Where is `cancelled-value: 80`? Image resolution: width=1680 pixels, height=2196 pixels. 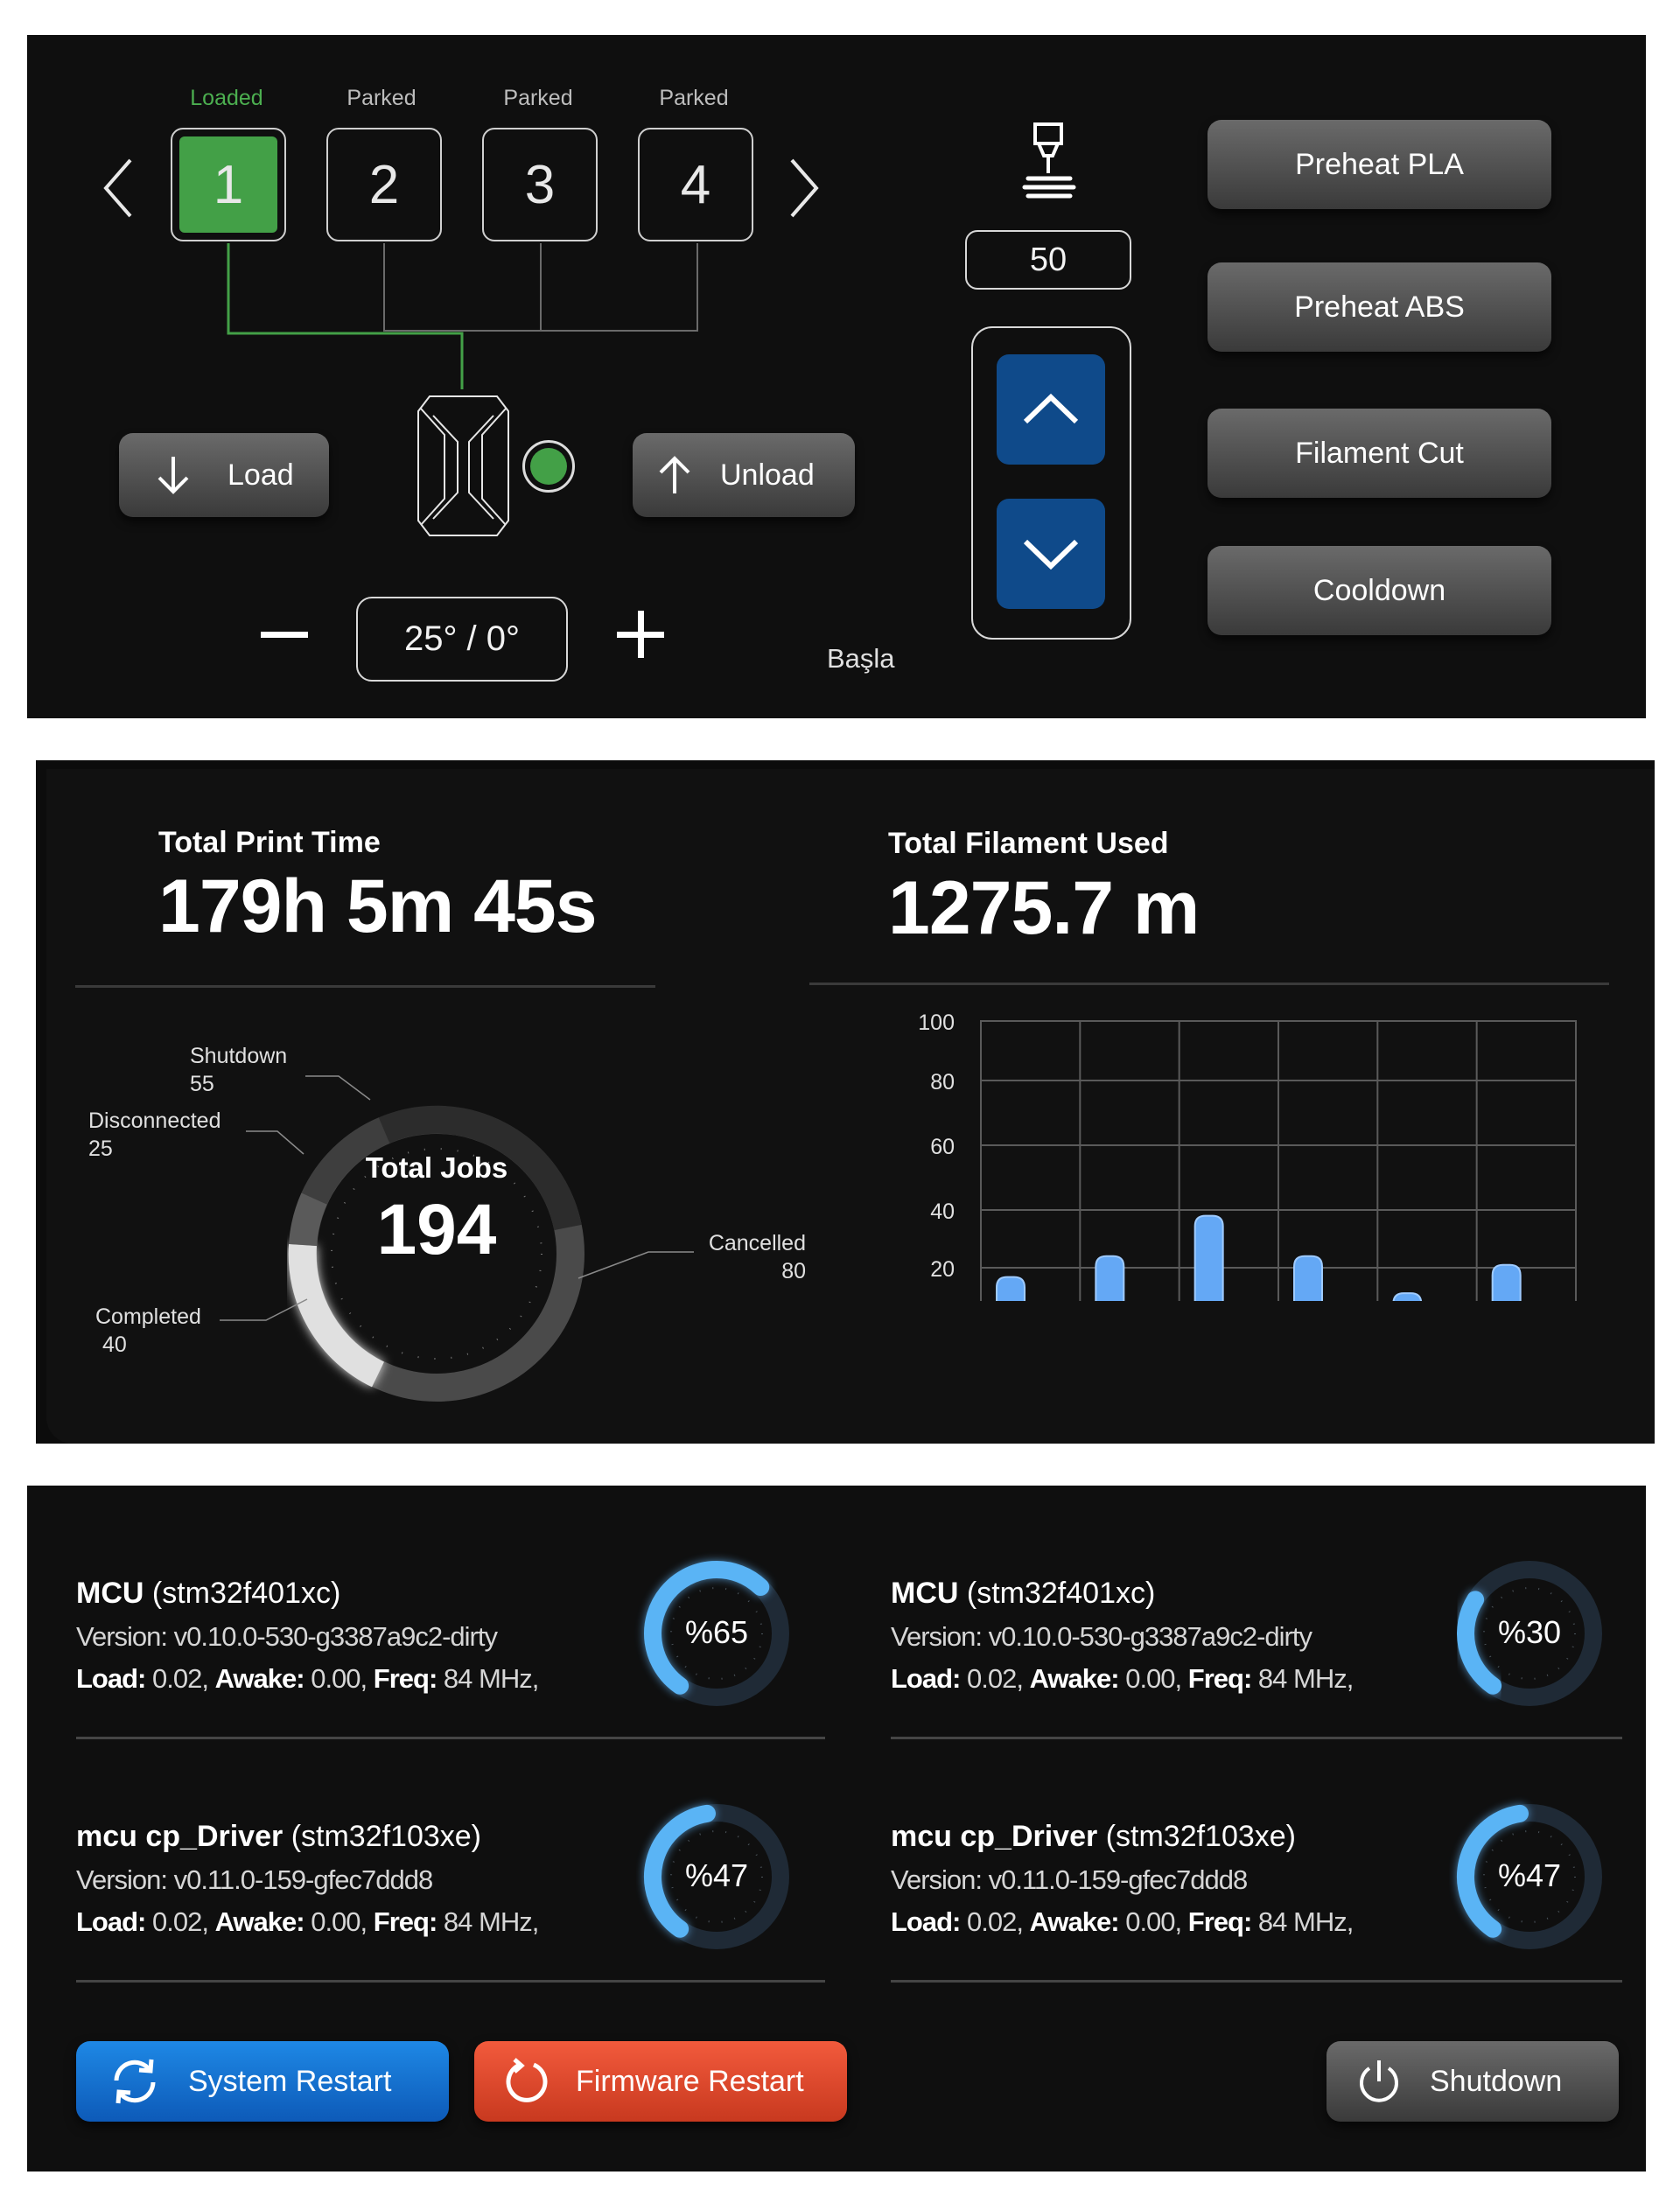
cancelled-value: 80 is located at coordinates (793, 1271).